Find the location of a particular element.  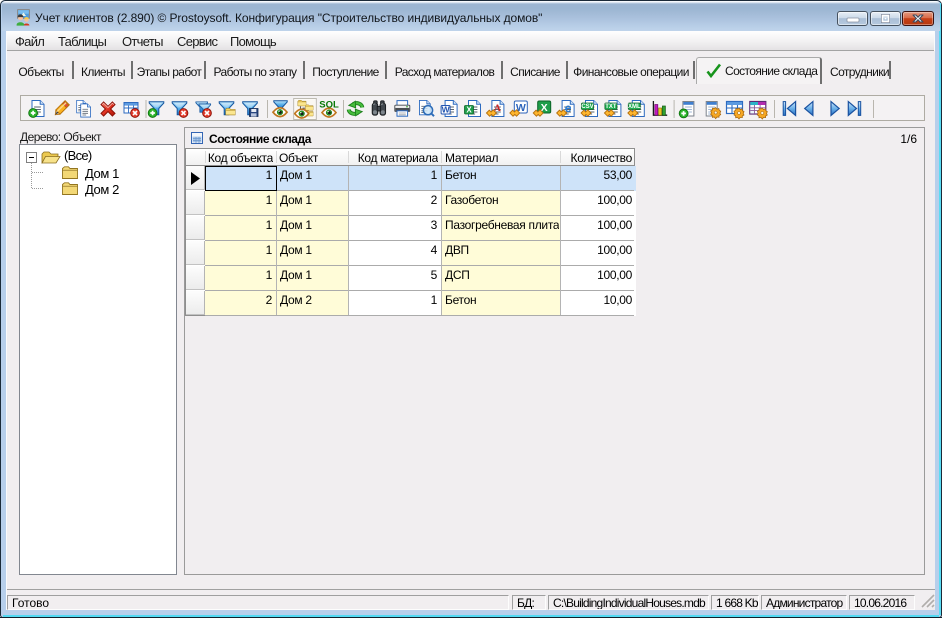

svg-text: W is located at coordinates (446, 110).